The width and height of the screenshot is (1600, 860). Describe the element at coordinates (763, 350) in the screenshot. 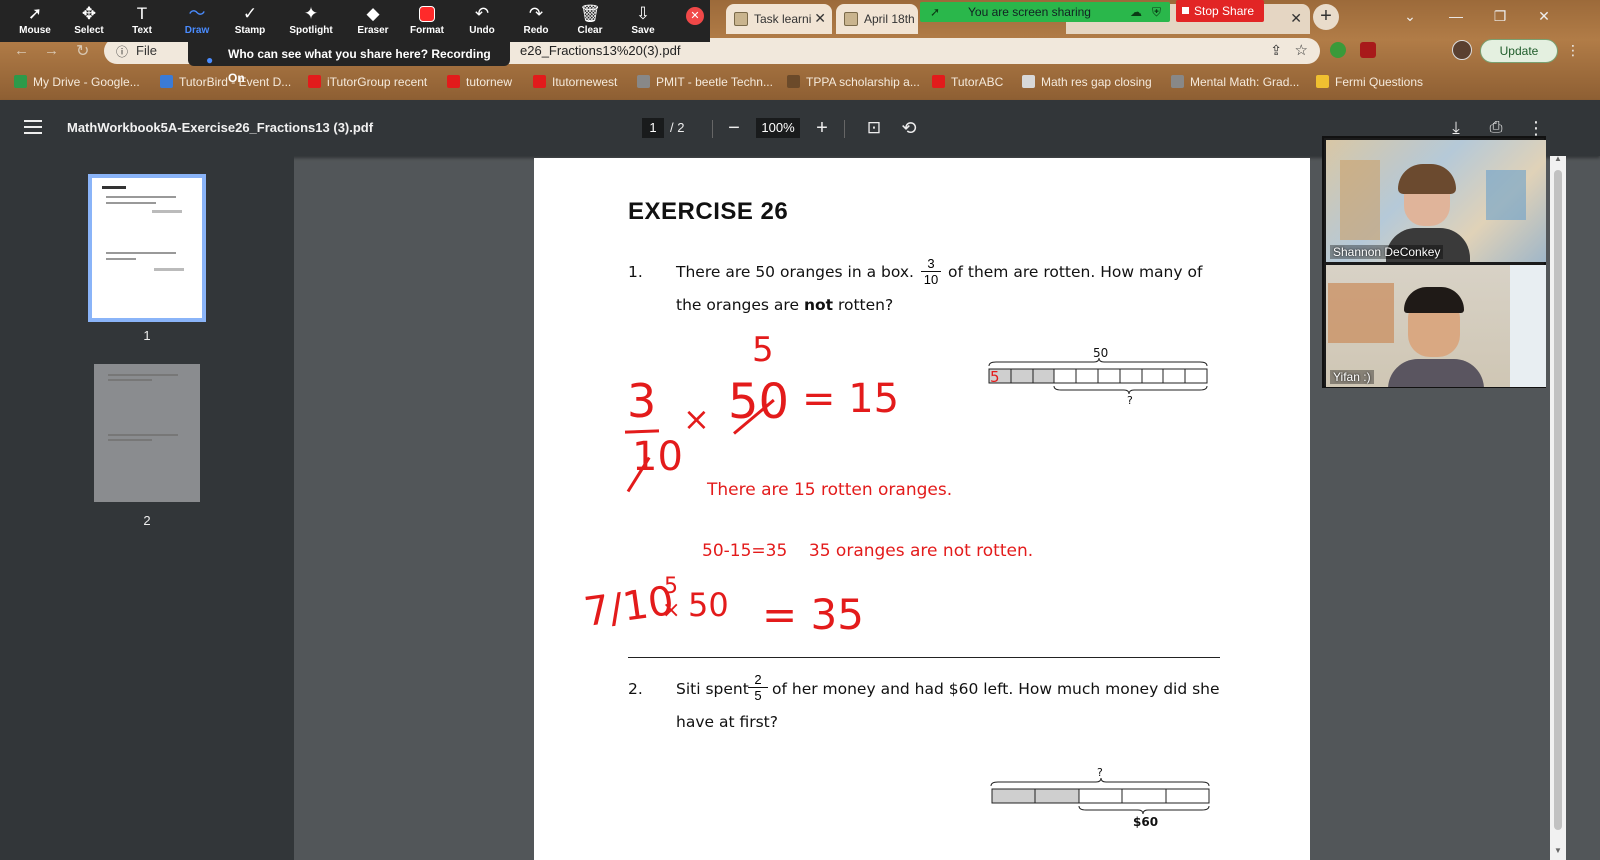

I see `handwritten-cancel-value: 5` at that location.